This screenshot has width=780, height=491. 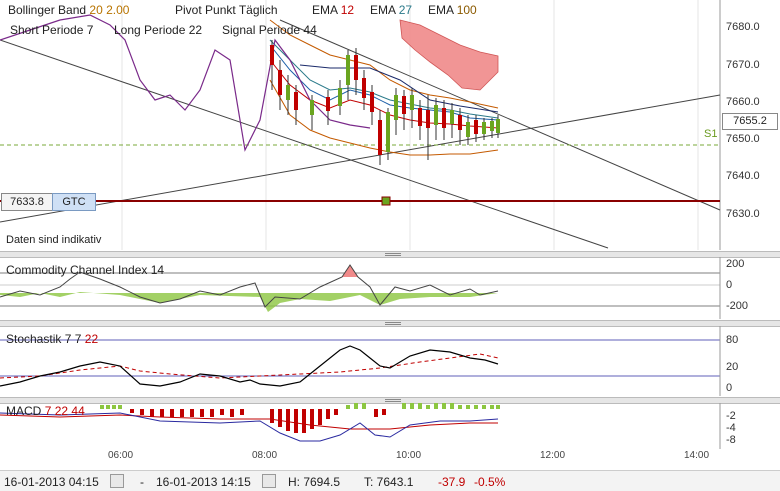 I want to click on macd-signal: 44, so click(x=78, y=411).